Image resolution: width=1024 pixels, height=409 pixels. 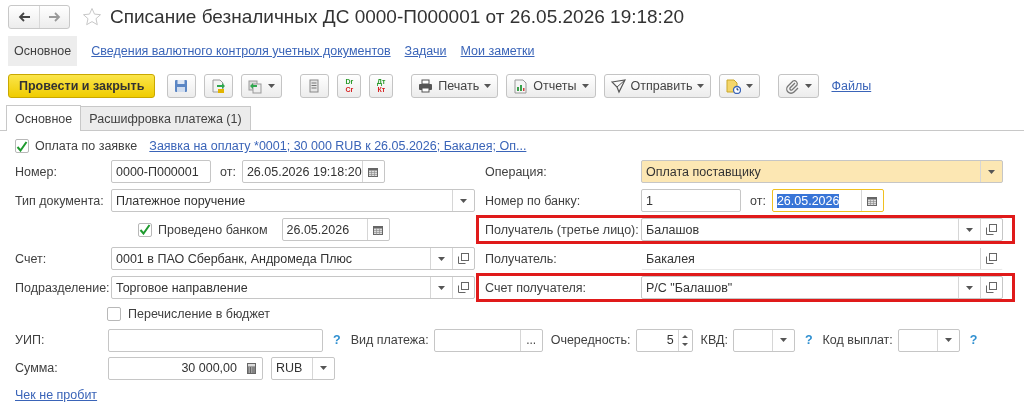 What do you see at coordinates (426, 86) in the screenshot?
I see `printer-icon` at bounding box center [426, 86].